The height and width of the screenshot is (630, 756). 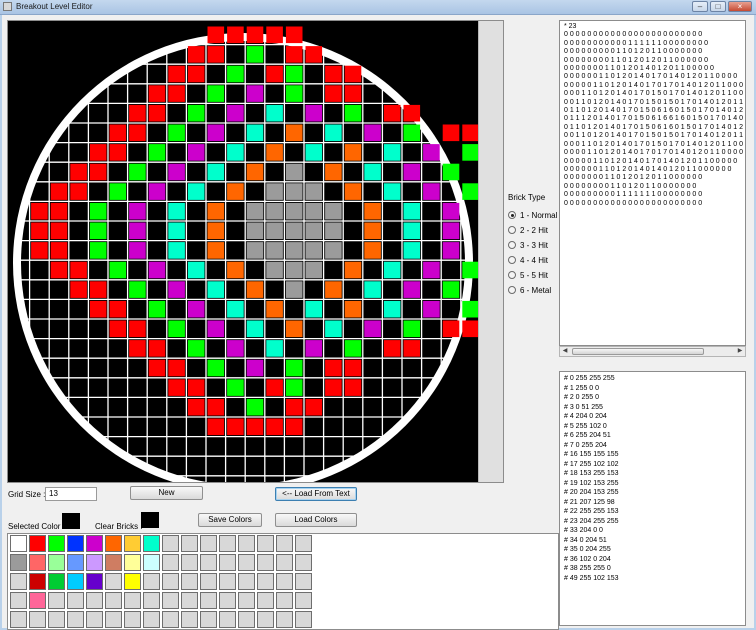 I want to click on brick-type-option: 5 - 5 Hit, so click(x=528, y=275).